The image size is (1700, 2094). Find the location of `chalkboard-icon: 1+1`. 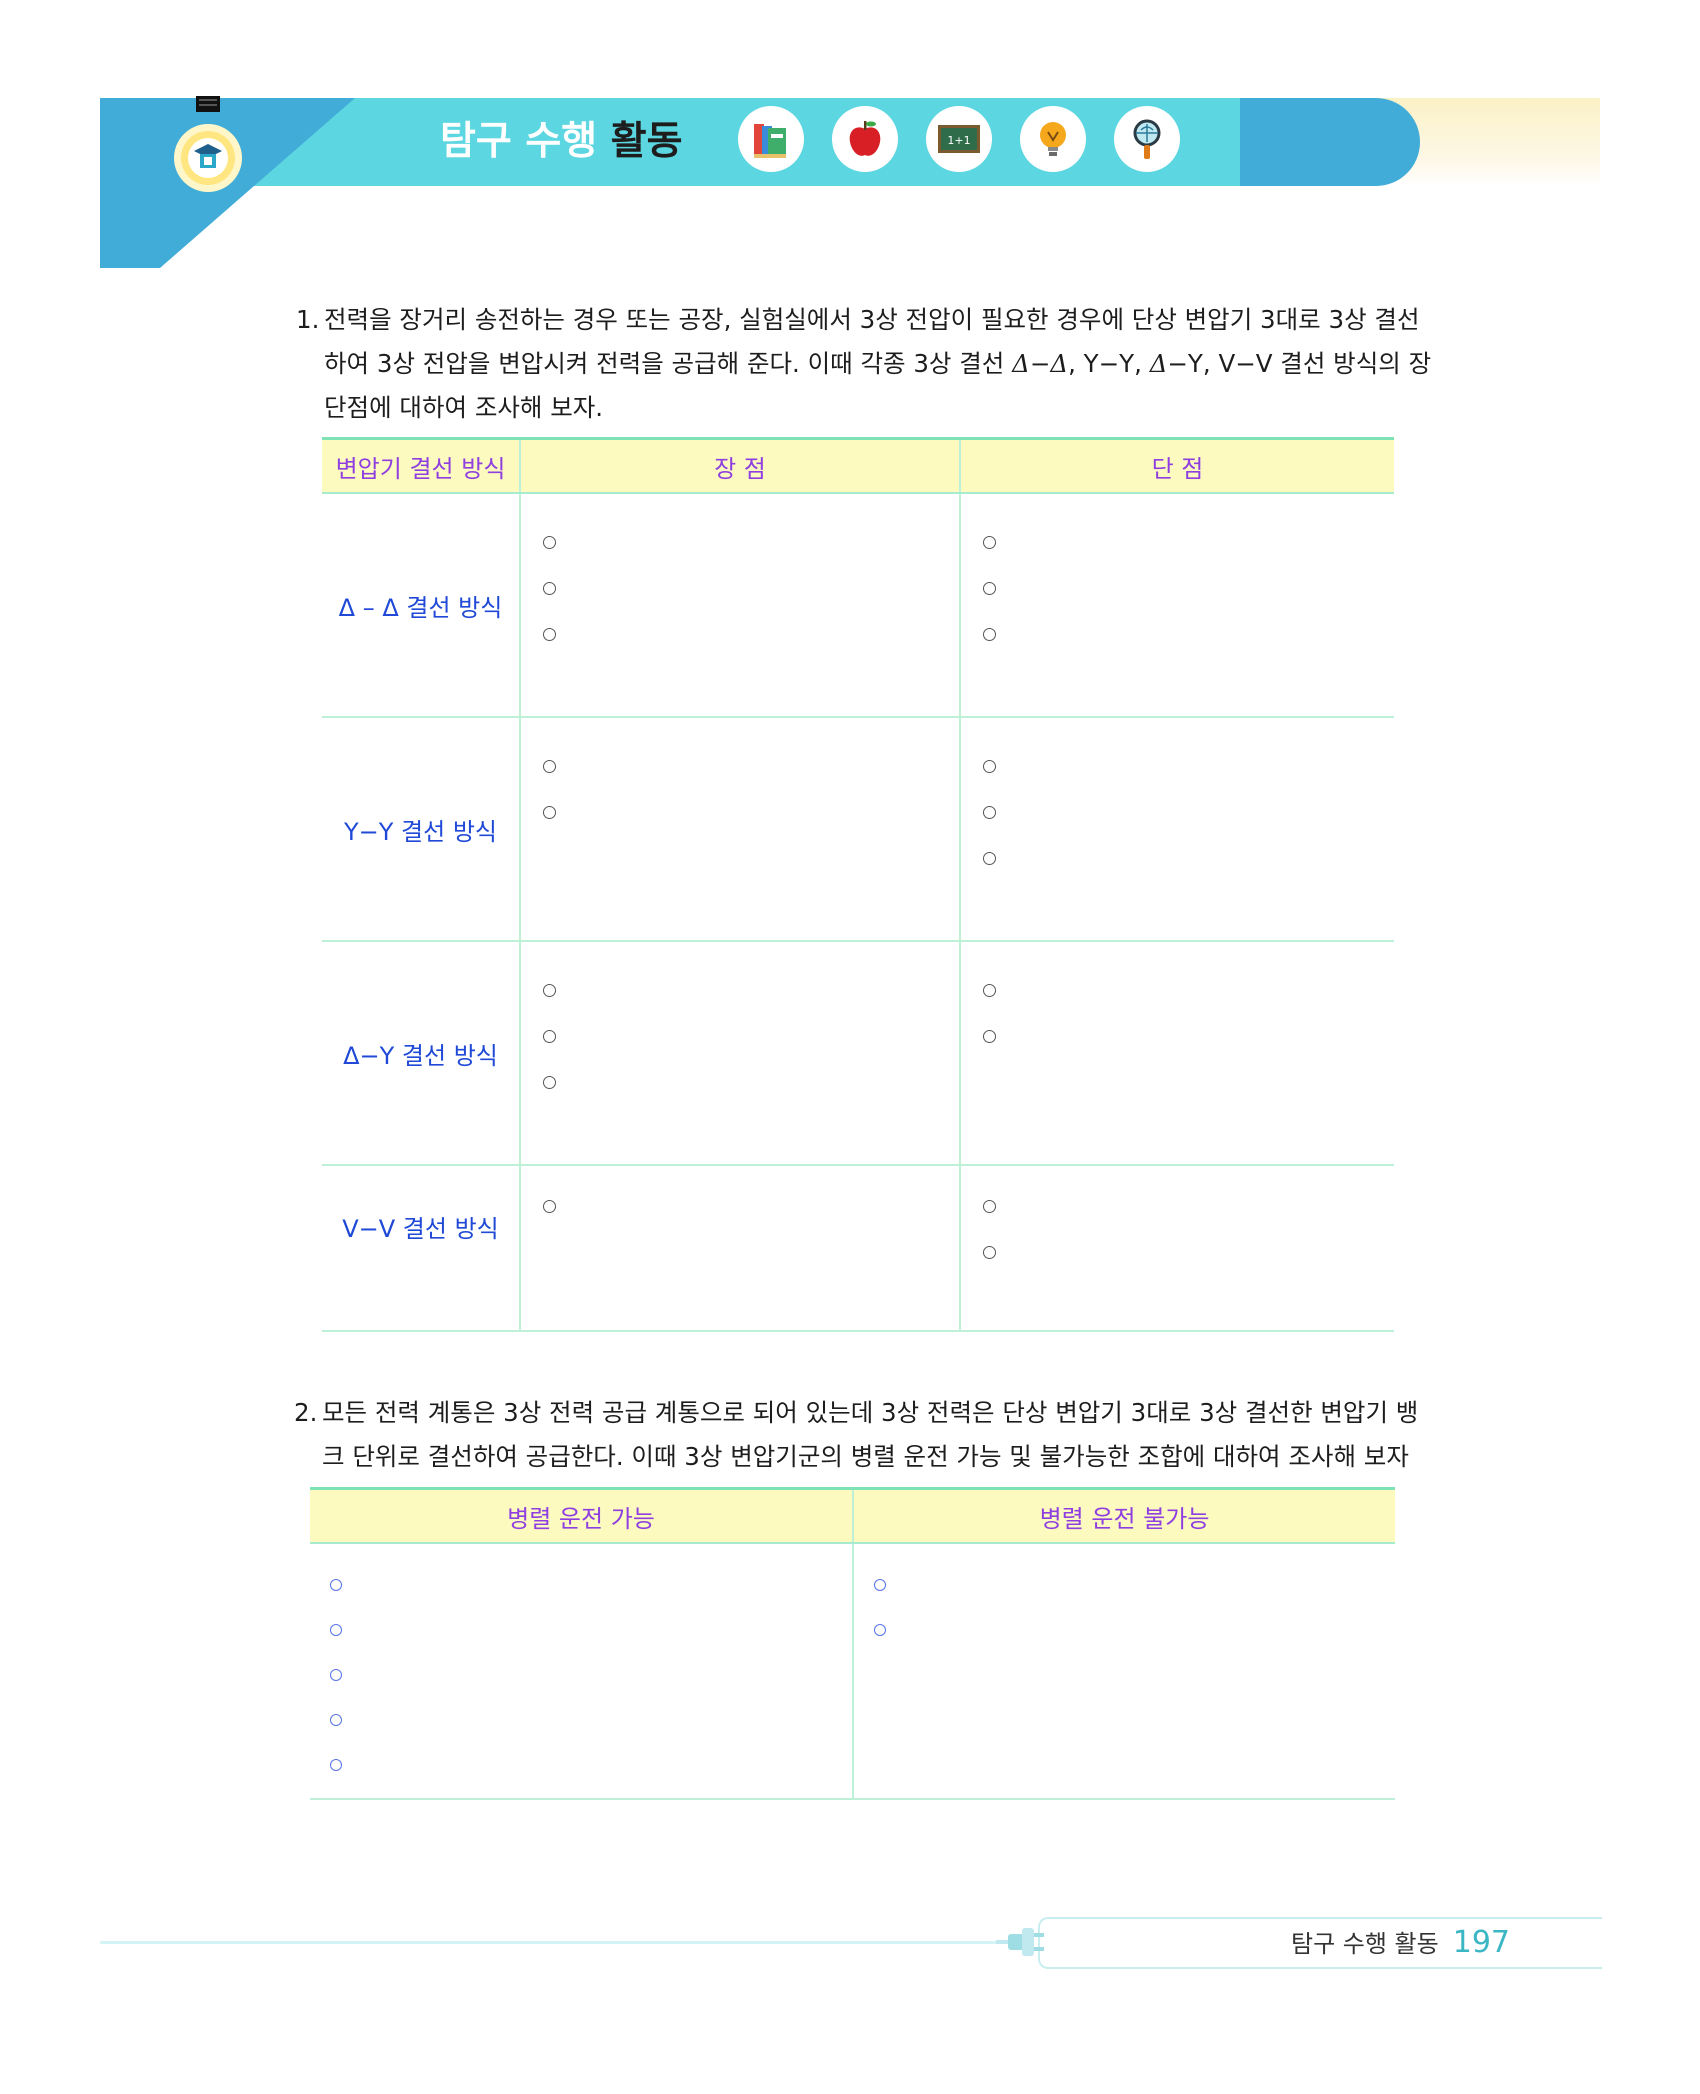

chalkboard-icon: 1+1 is located at coordinates (959, 139).